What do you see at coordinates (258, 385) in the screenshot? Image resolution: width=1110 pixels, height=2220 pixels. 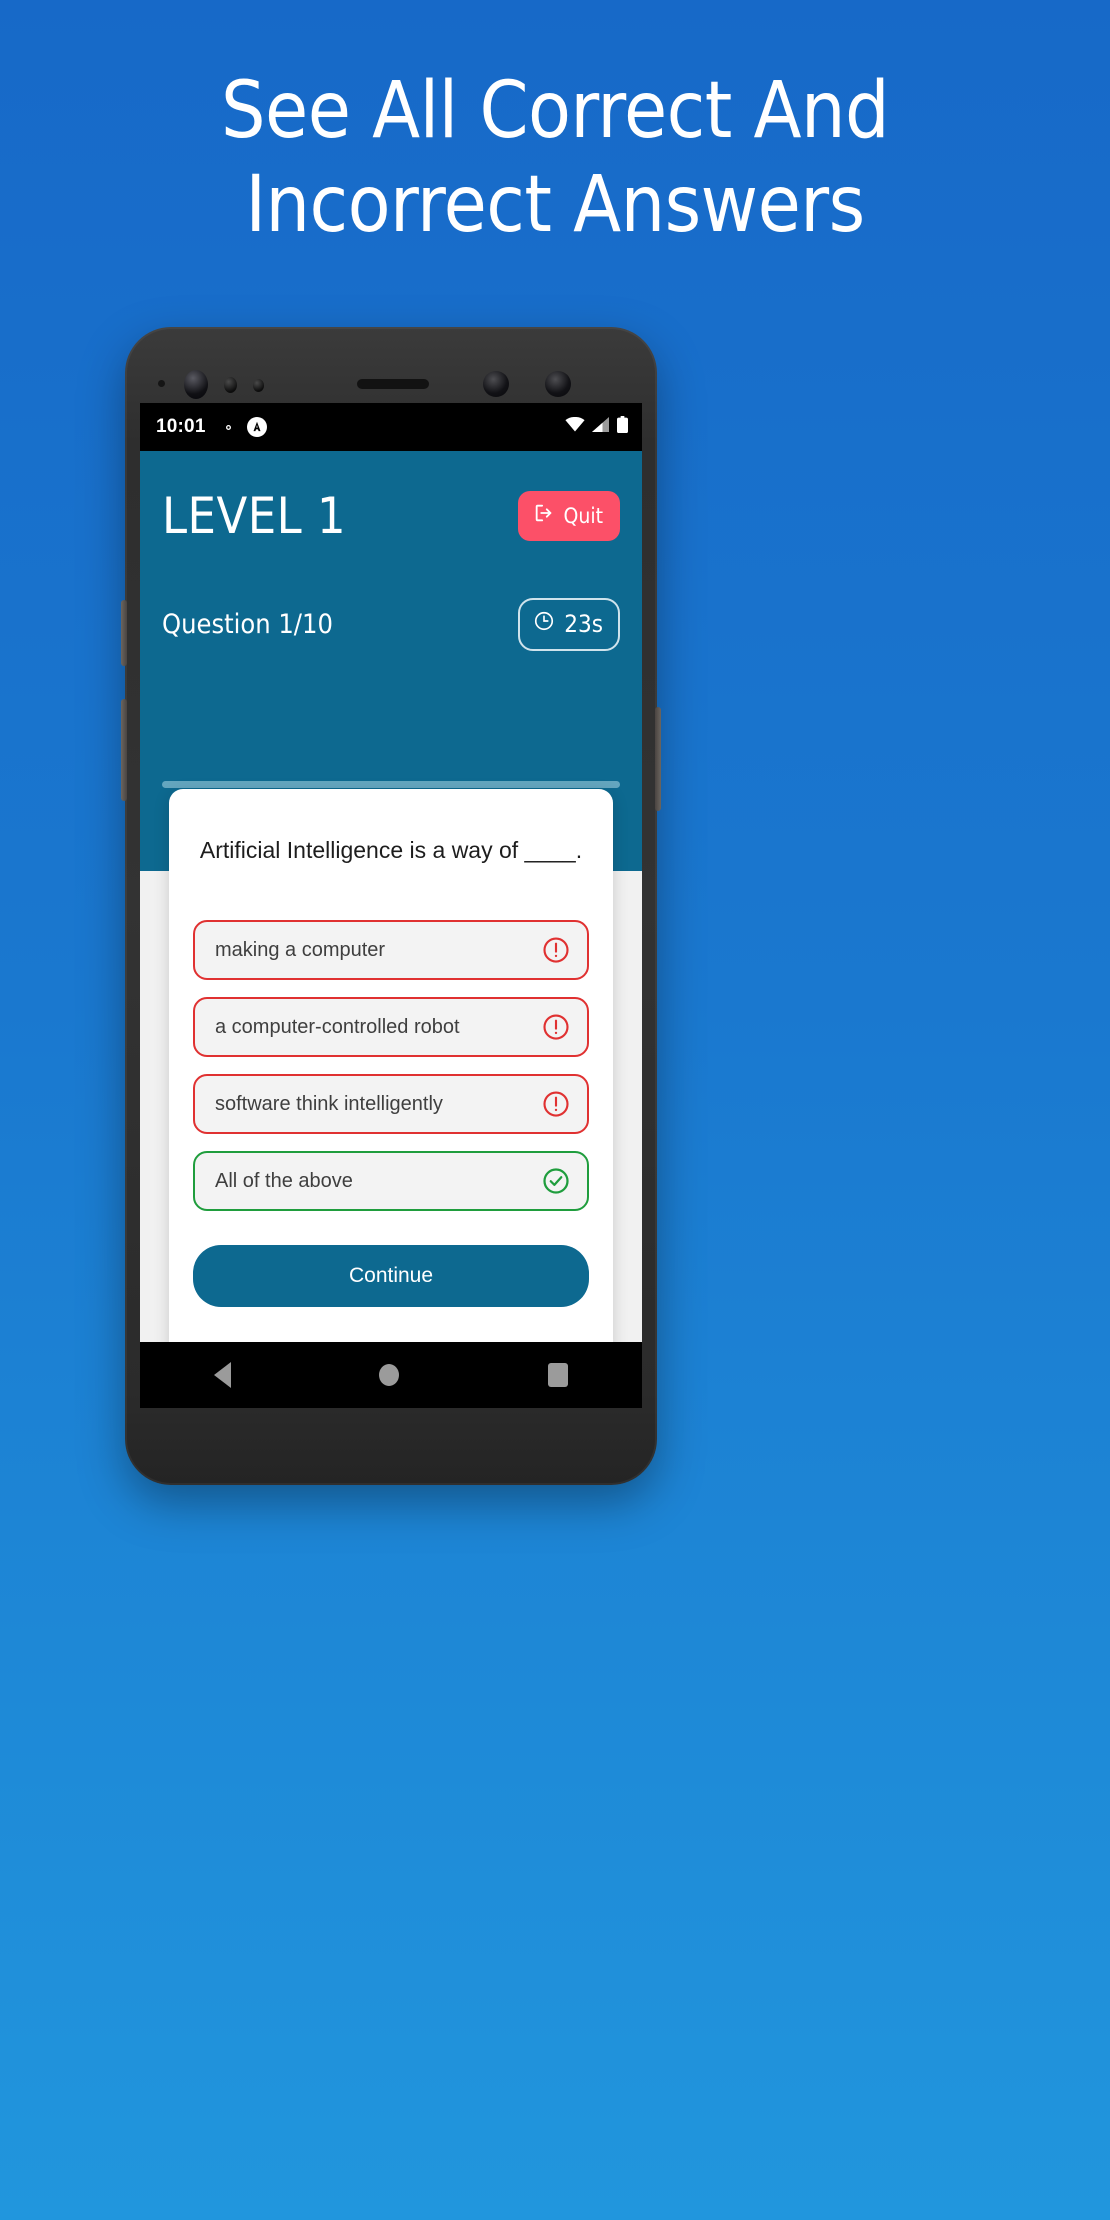 I see `light-sensor-icon` at bounding box center [258, 385].